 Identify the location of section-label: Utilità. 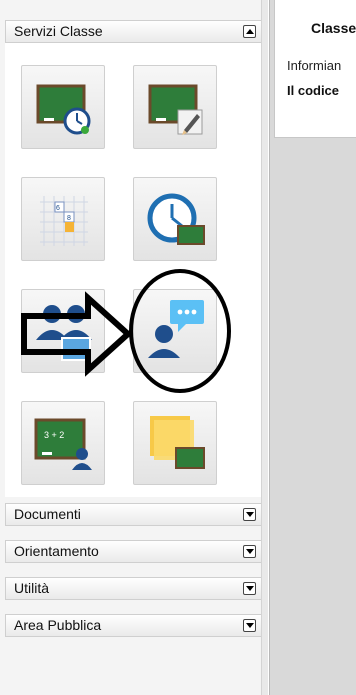
(32, 588).